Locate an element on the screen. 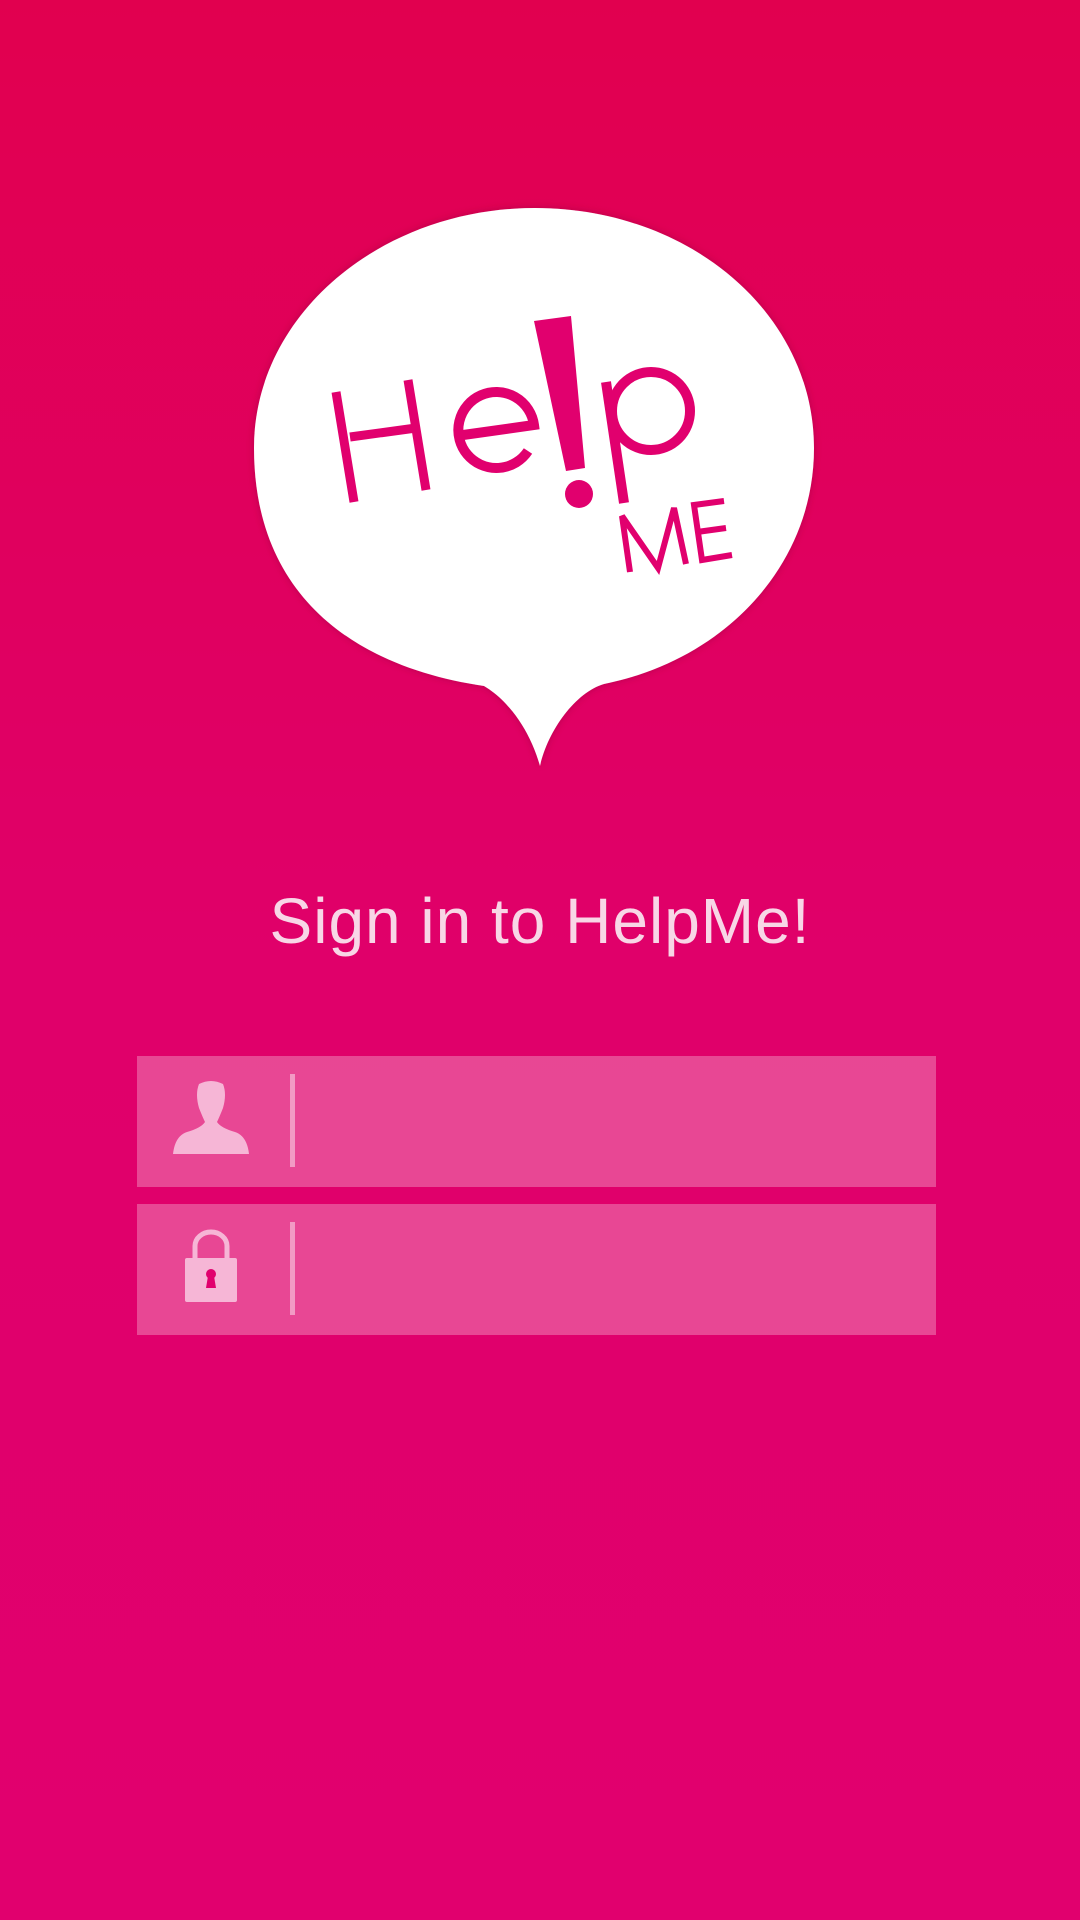  username-input is located at coordinates (614, 1122).